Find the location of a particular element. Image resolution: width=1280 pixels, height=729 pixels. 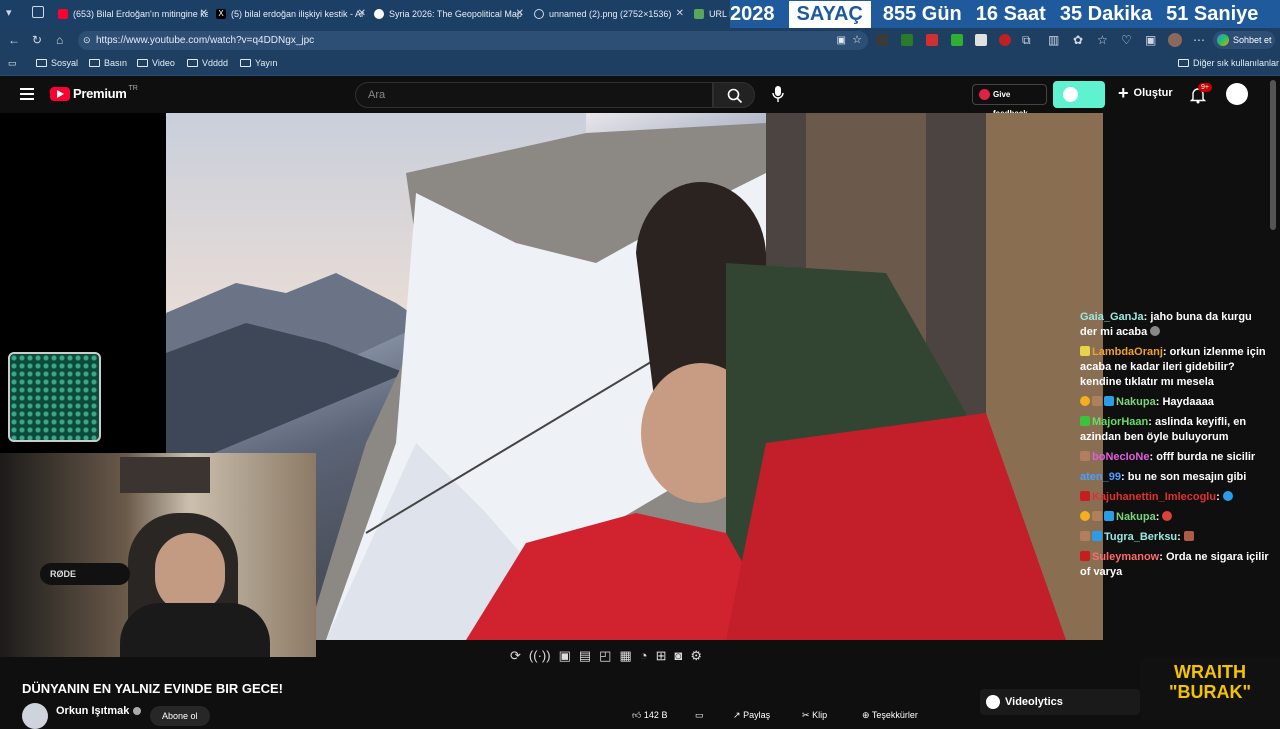

copilot-button: Sohbet et is located at coordinates (1244, 40).